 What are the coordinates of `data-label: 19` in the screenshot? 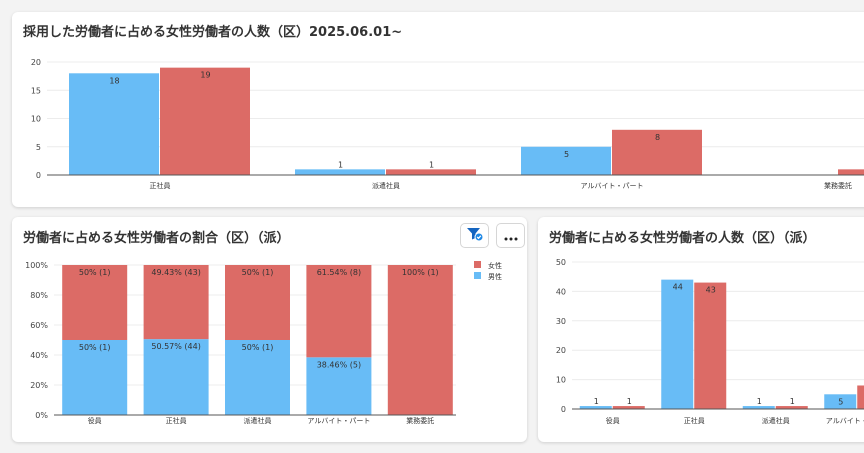 It's located at (205, 75).